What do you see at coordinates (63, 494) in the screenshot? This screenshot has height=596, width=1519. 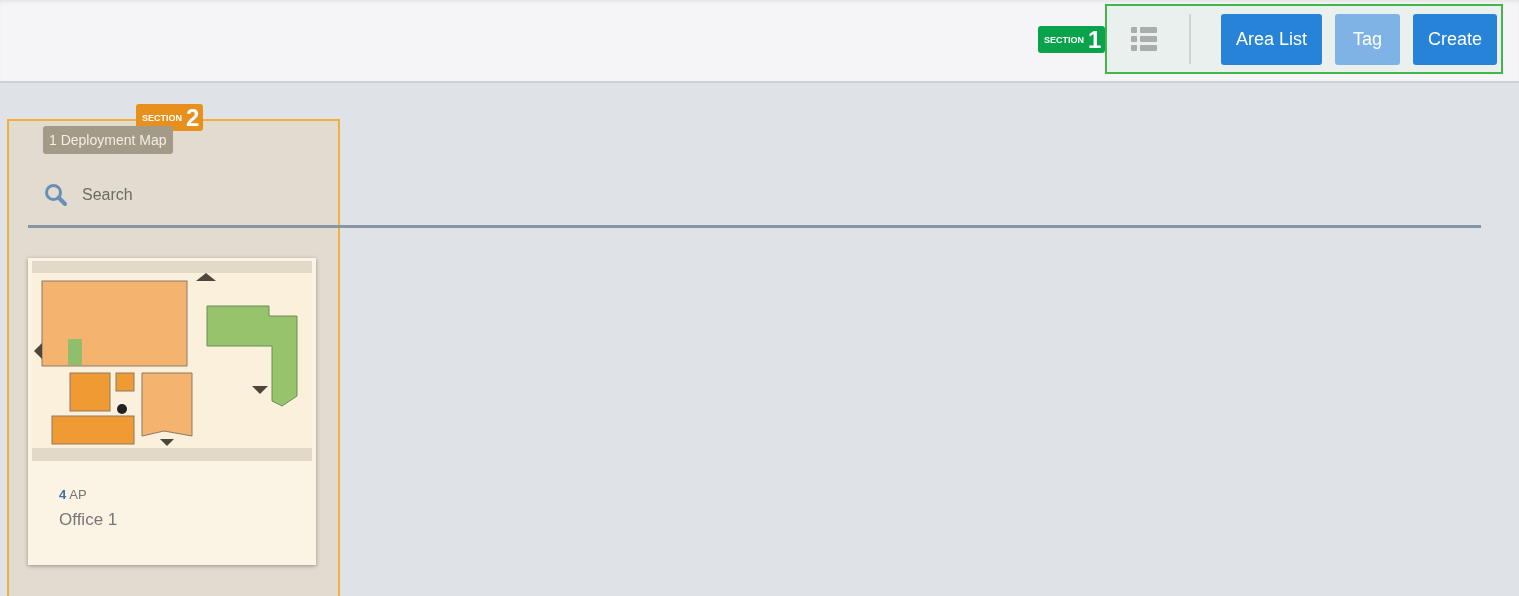 I see `ap-count: 4` at bounding box center [63, 494].